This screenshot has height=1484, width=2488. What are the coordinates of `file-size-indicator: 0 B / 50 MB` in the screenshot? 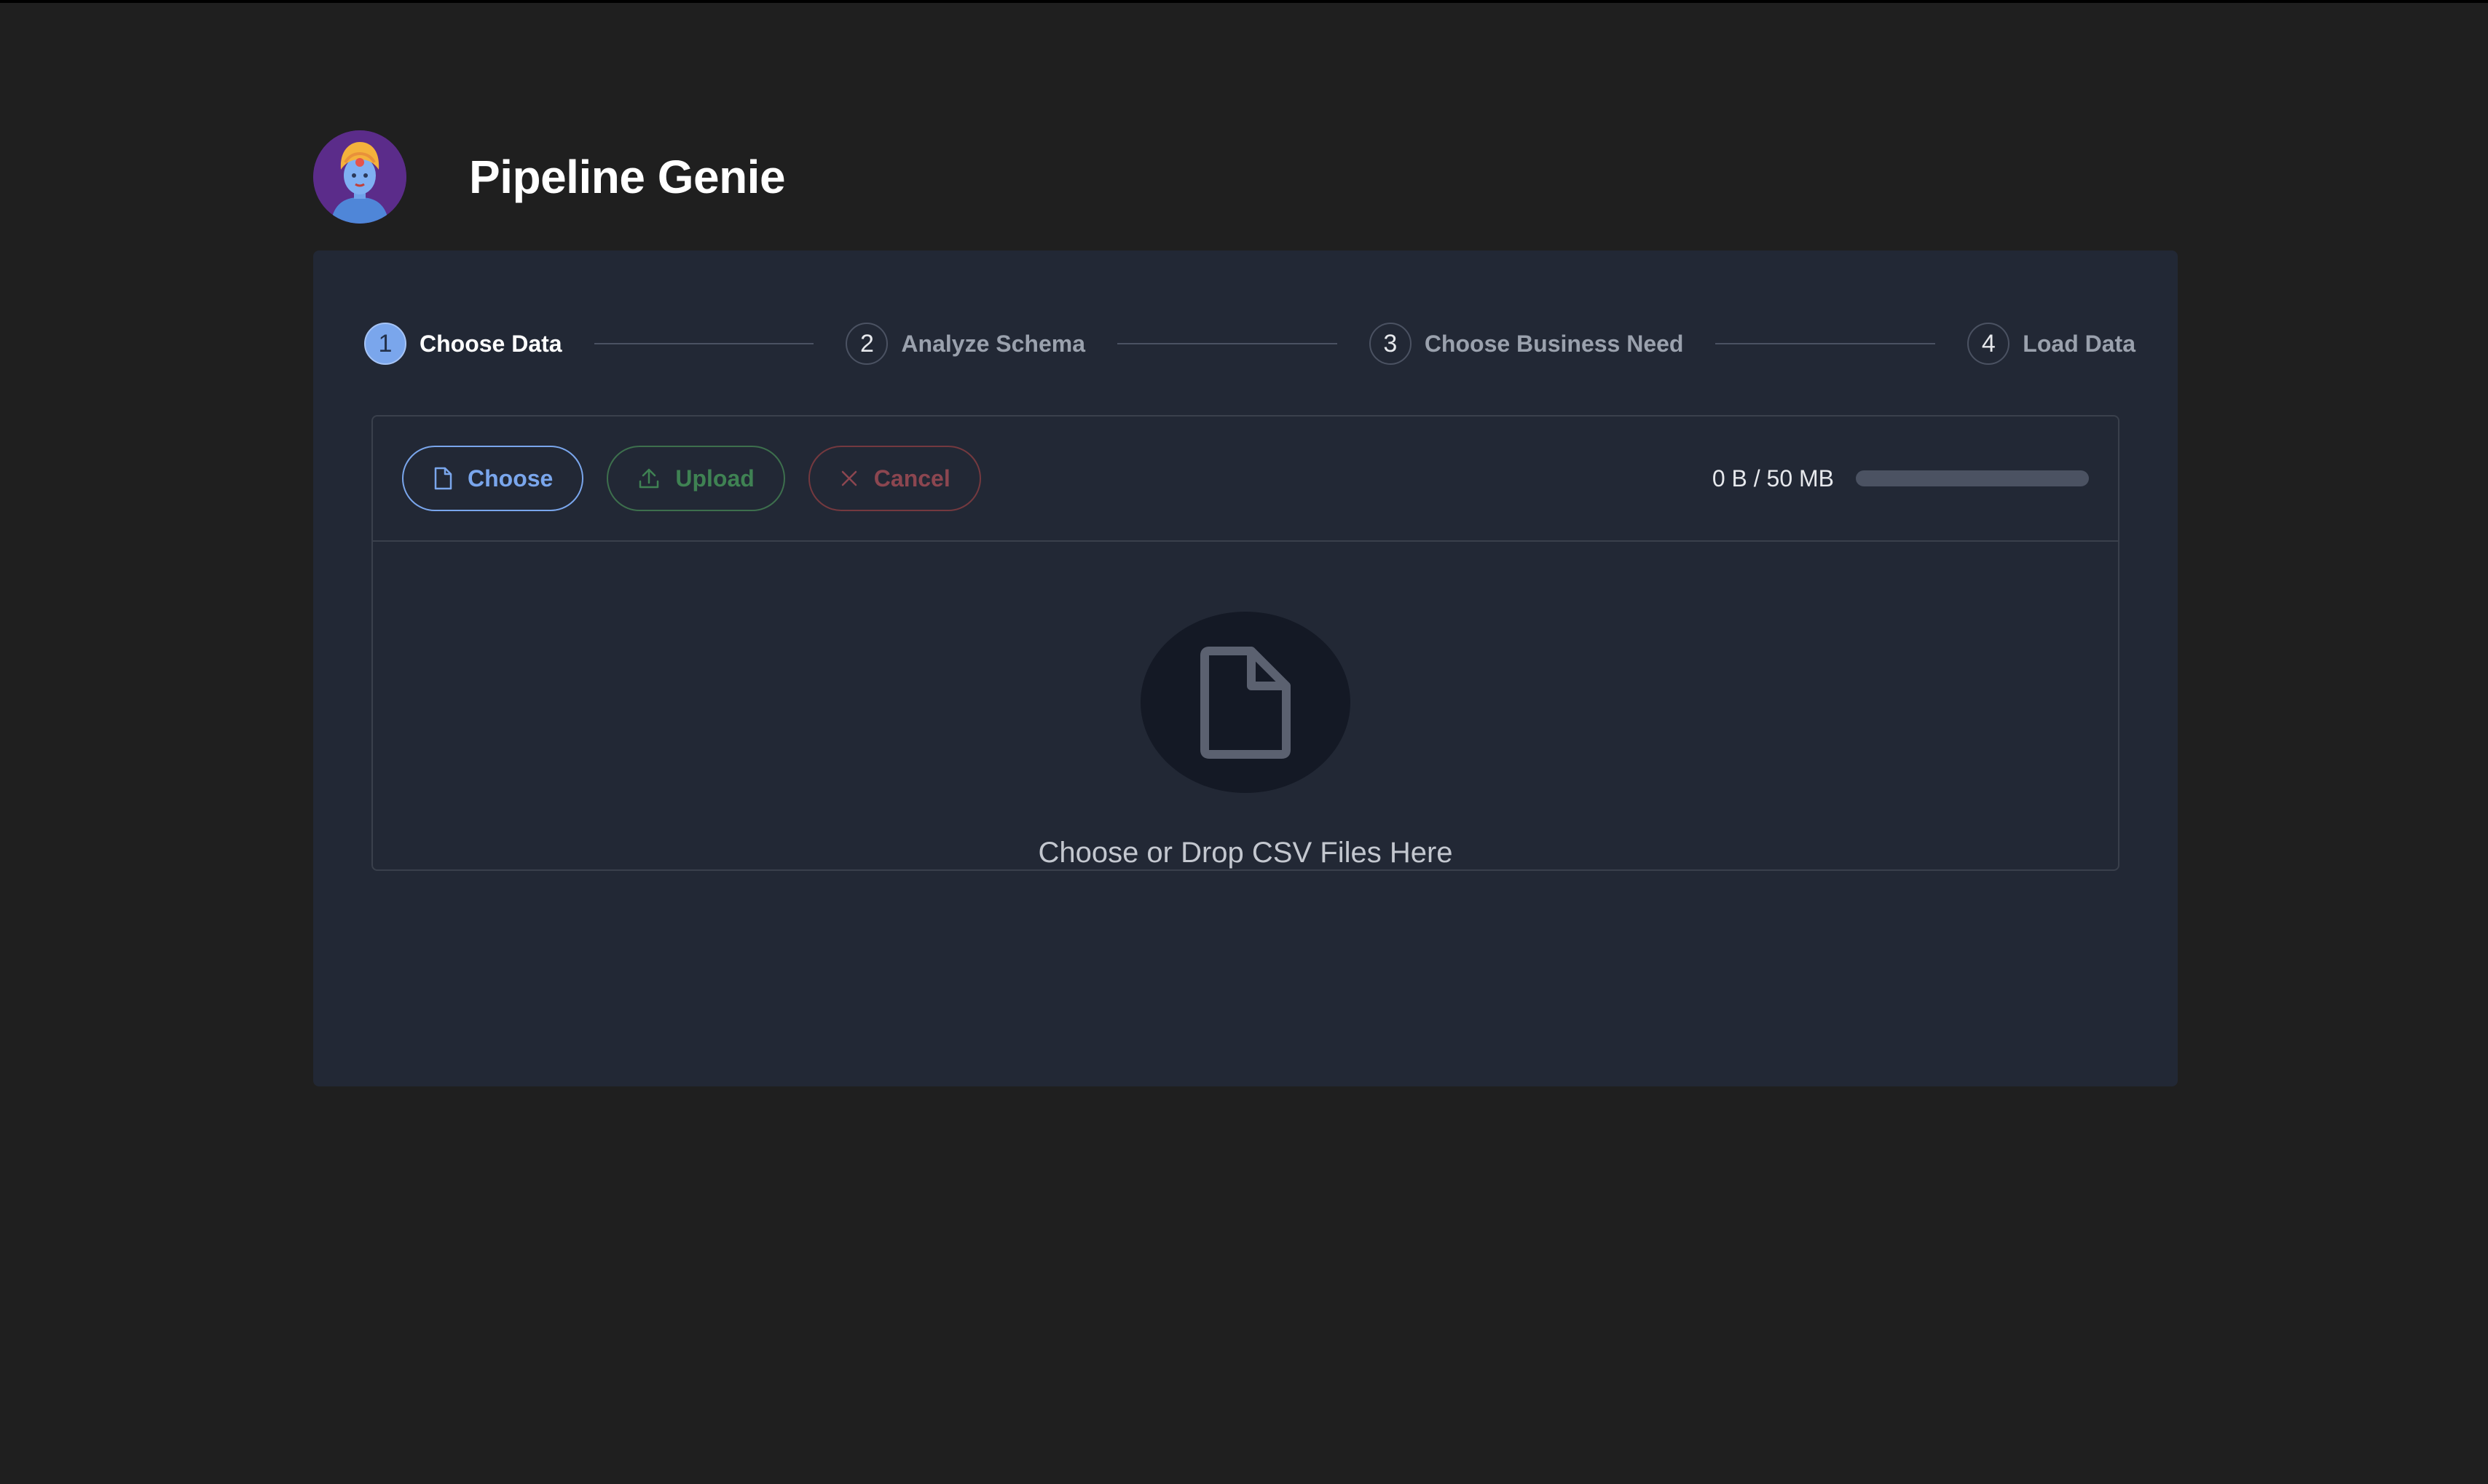 It's located at (1773, 478).